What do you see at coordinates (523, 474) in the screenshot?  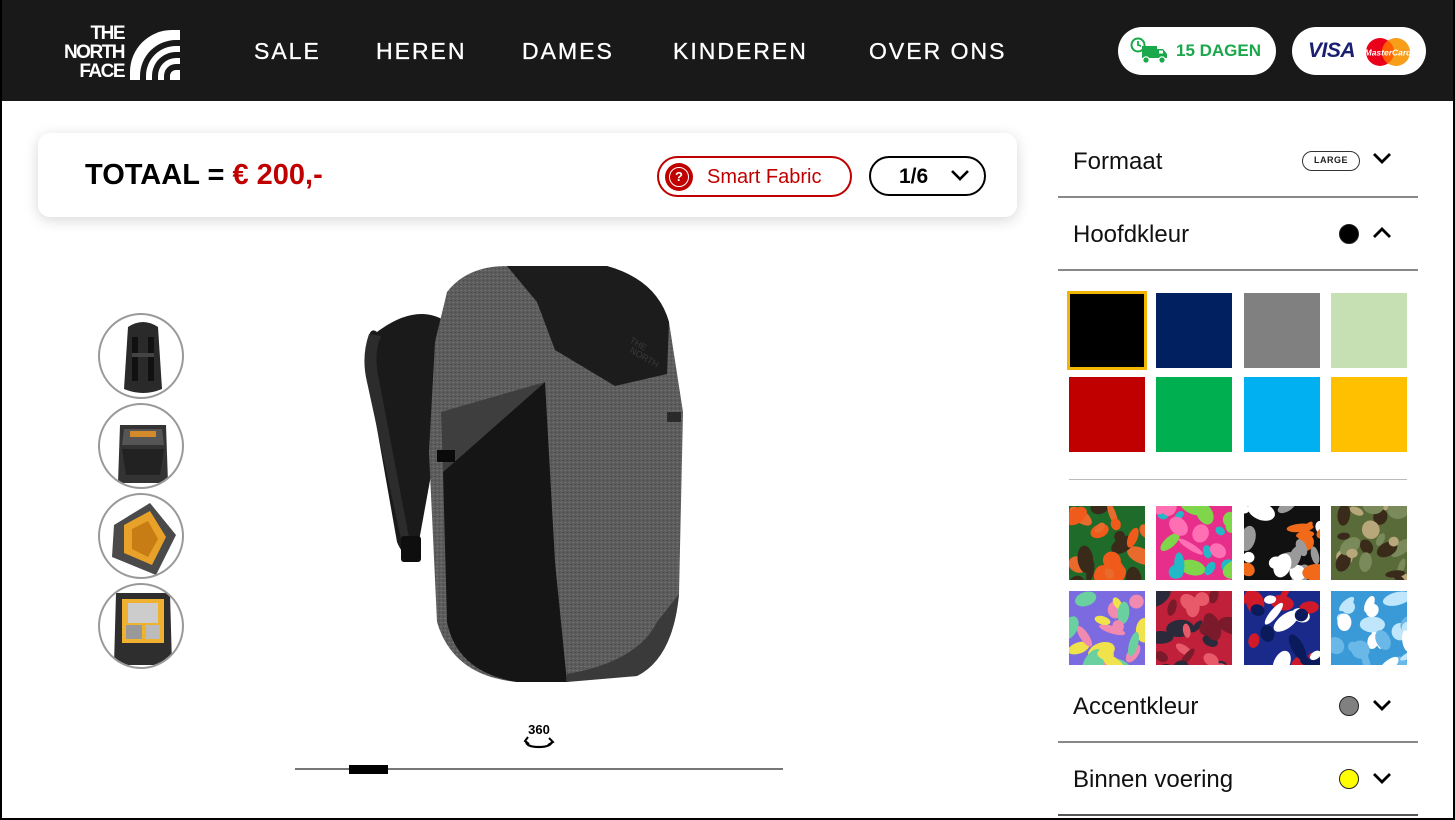 I see `backpack-product-image: THE NORTH` at bounding box center [523, 474].